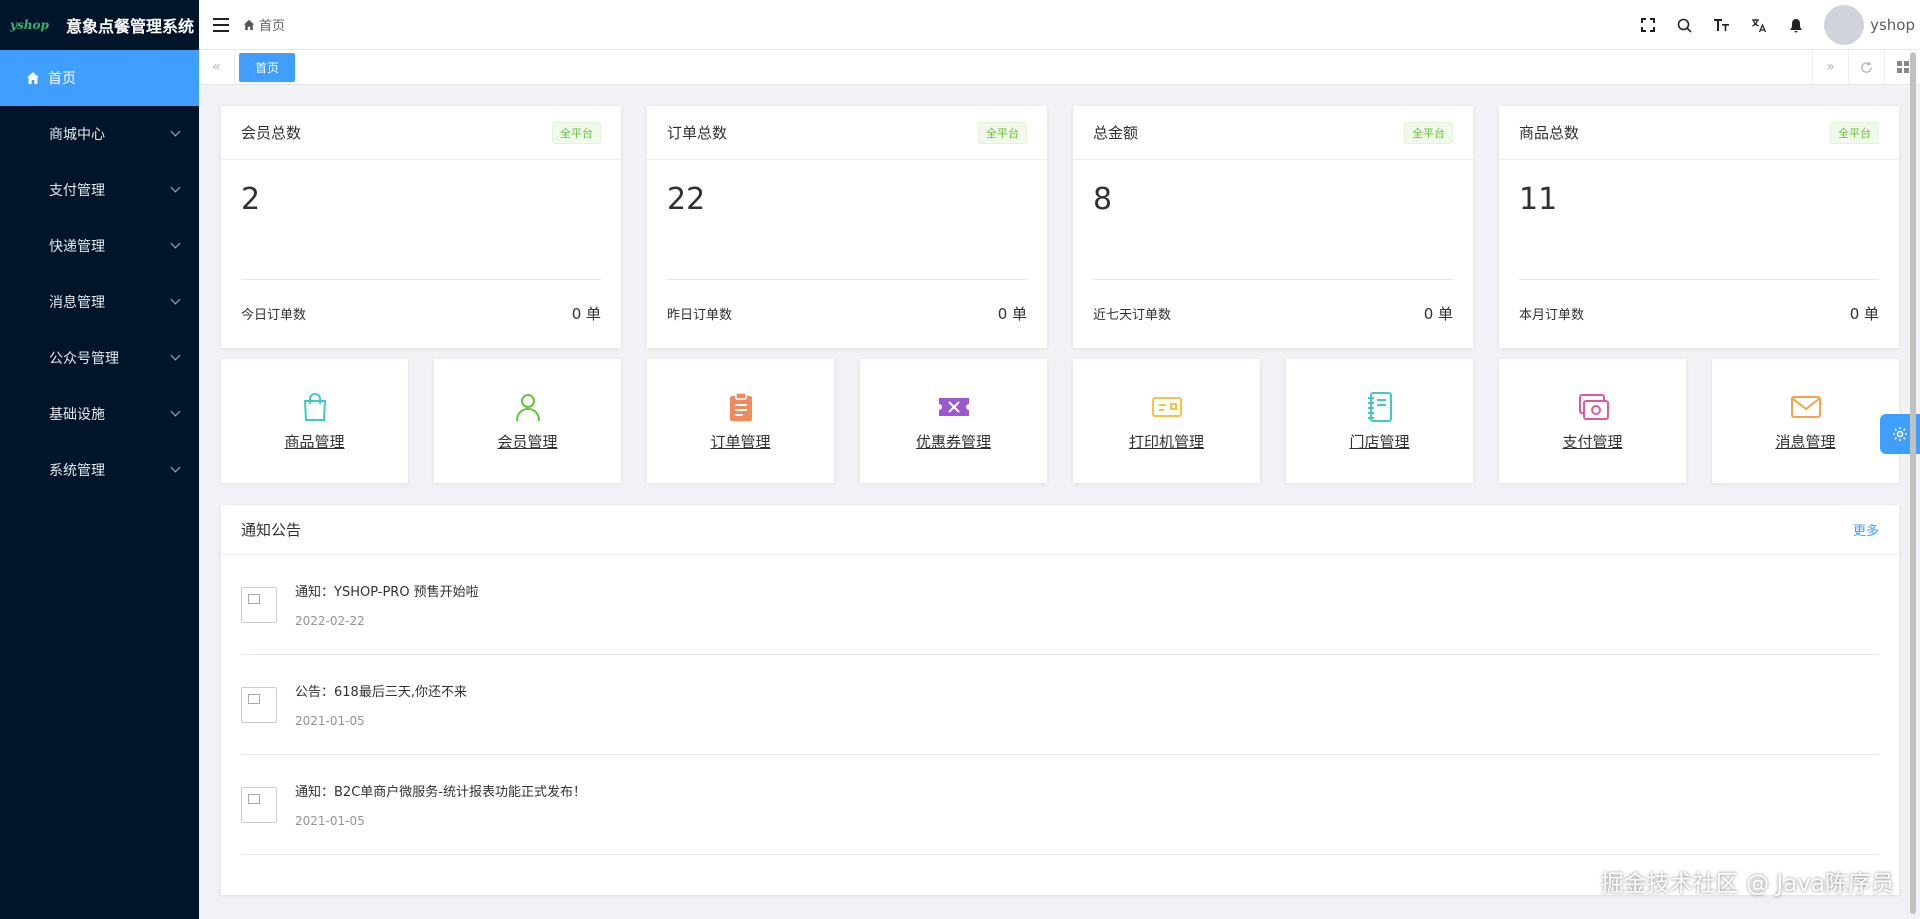  Describe the element at coordinates (741, 407) in the screenshot. I see `clipboard-icon` at that location.